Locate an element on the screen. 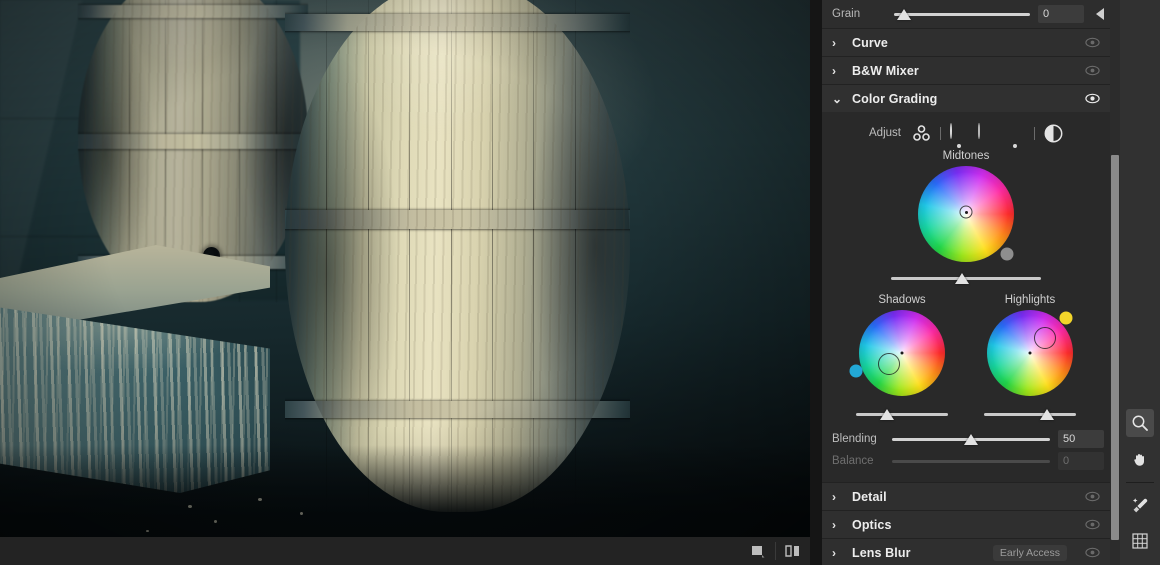 The width and height of the screenshot is (1160, 565). midtones-luminance-slider is located at coordinates (966, 278).